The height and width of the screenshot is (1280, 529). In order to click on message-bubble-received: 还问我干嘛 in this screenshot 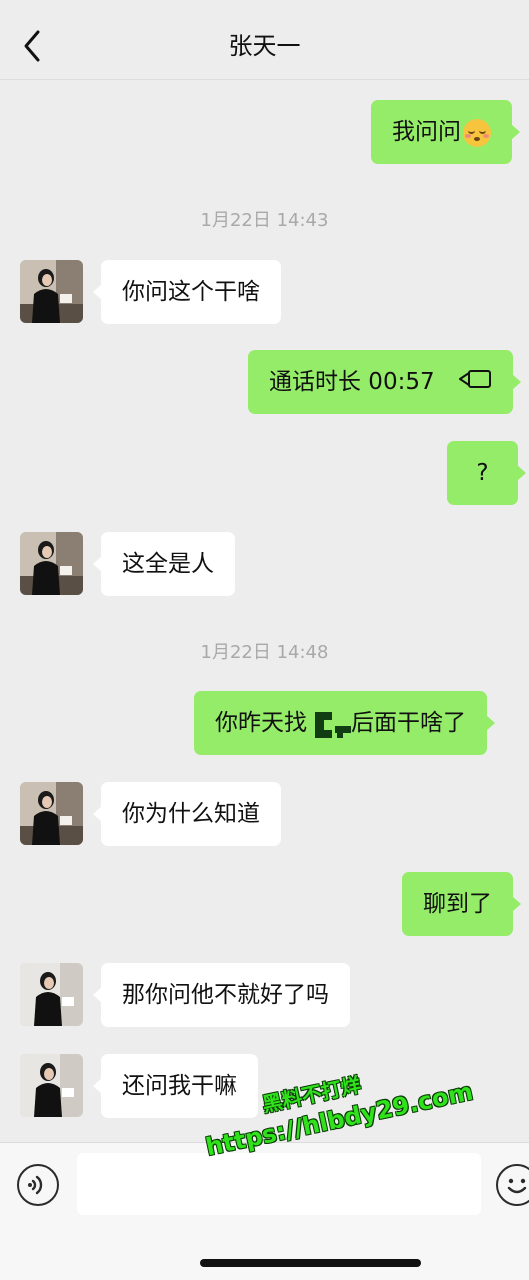, I will do `click(175, 1086)`.